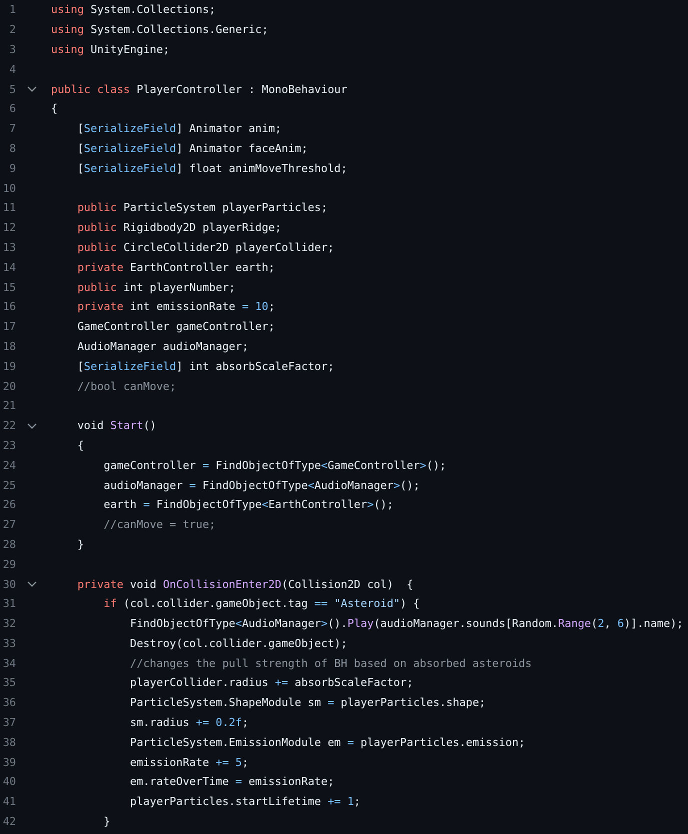 Image resolution: width=688 pixels, height=834 pixels. What do you see at coordinates (9, 762) in the screenshot?
I see `line-number: 39` at bounding box center [9, 762].